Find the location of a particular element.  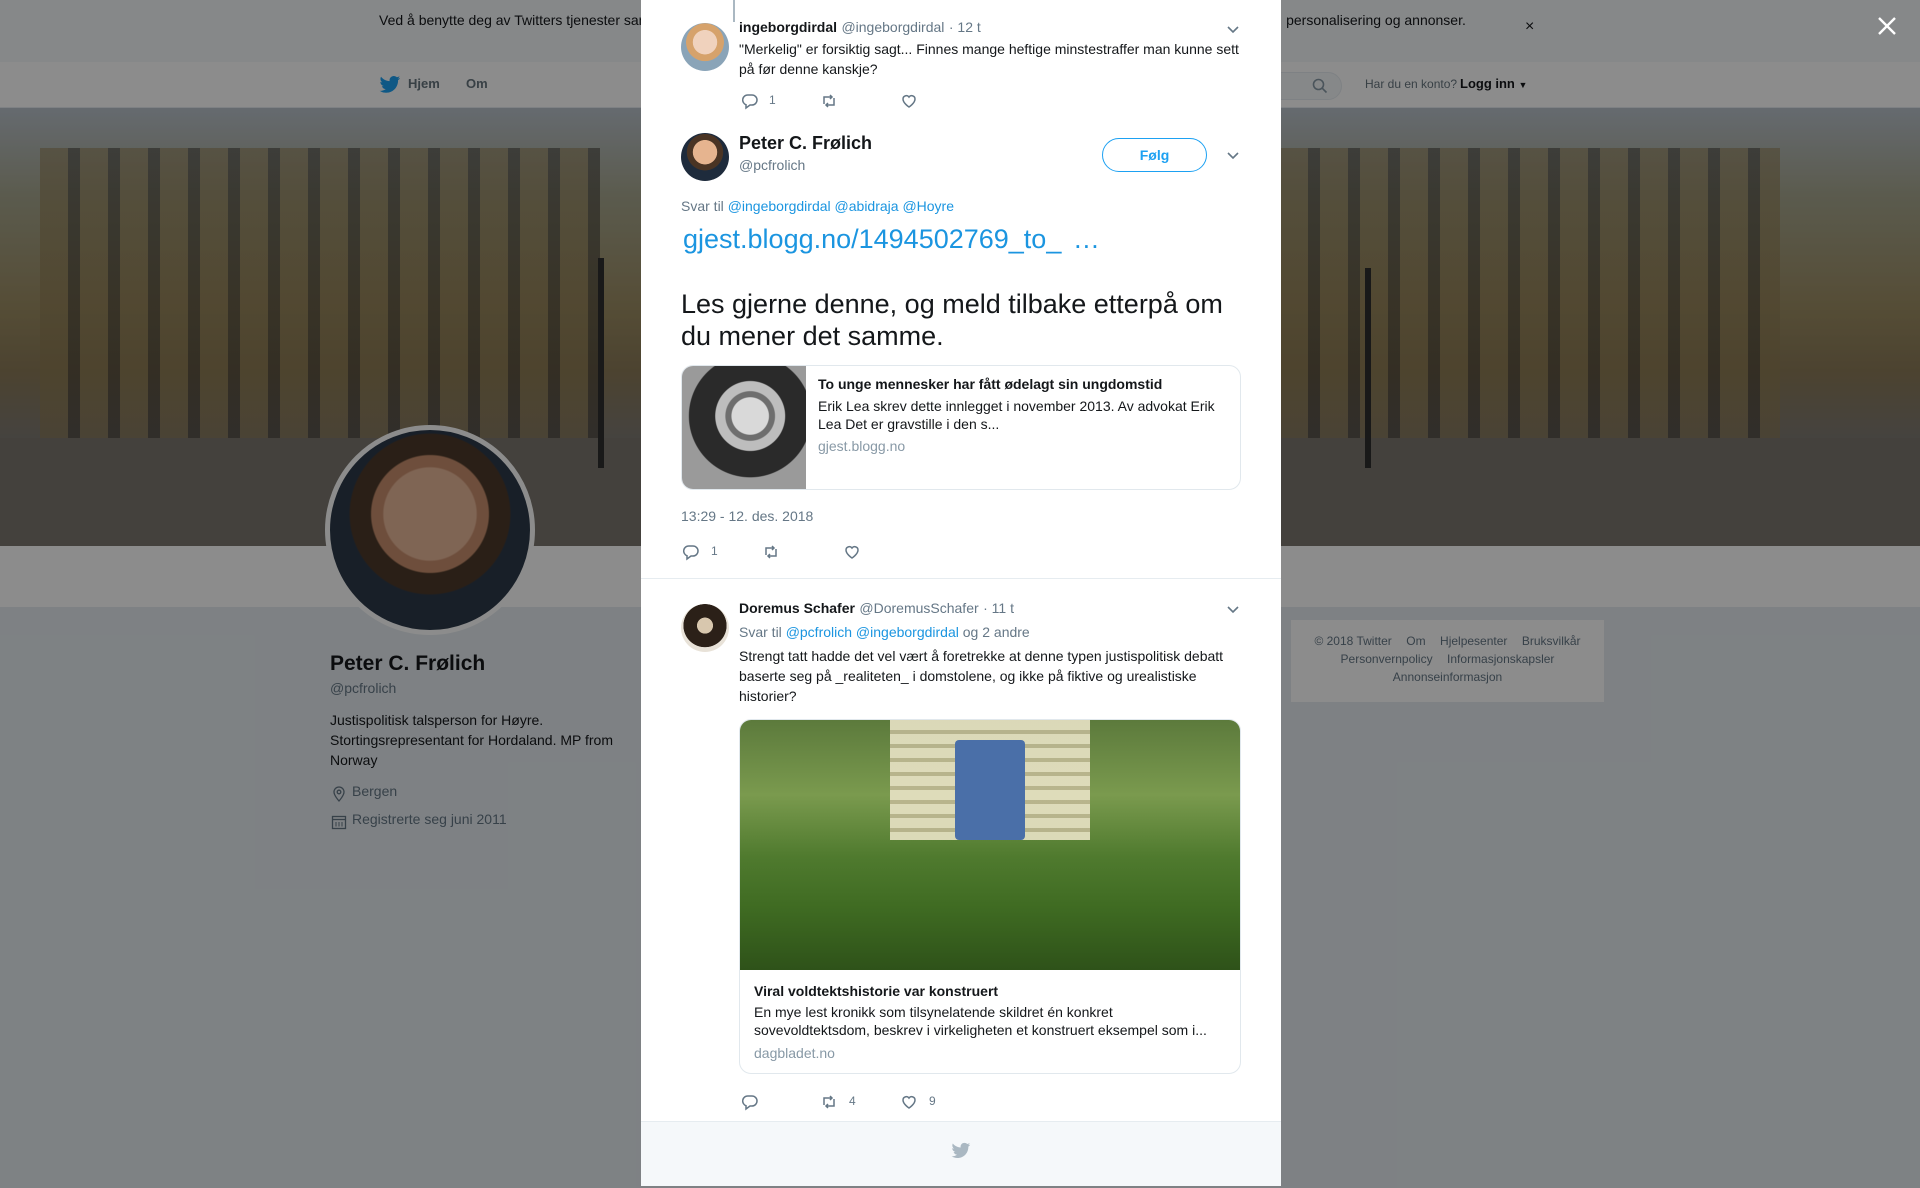

tweet-timestamp: · 11 t is located at coordinates (998, 608).